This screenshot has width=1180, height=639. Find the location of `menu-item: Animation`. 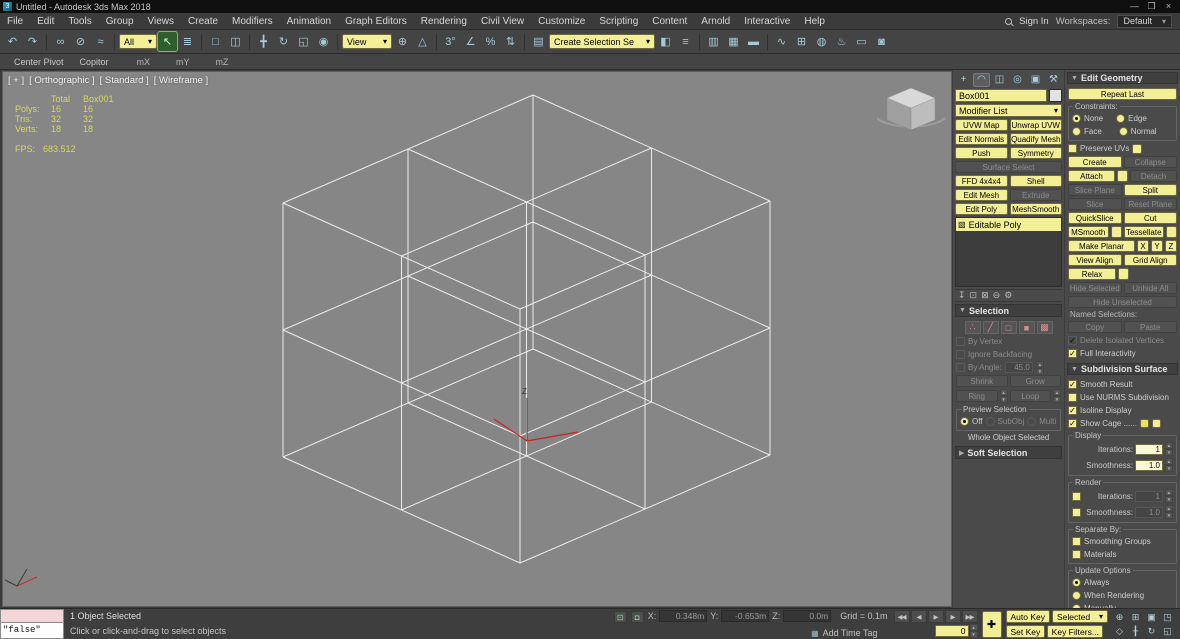

menu-item: Animation is located at coordinates (309, 21).